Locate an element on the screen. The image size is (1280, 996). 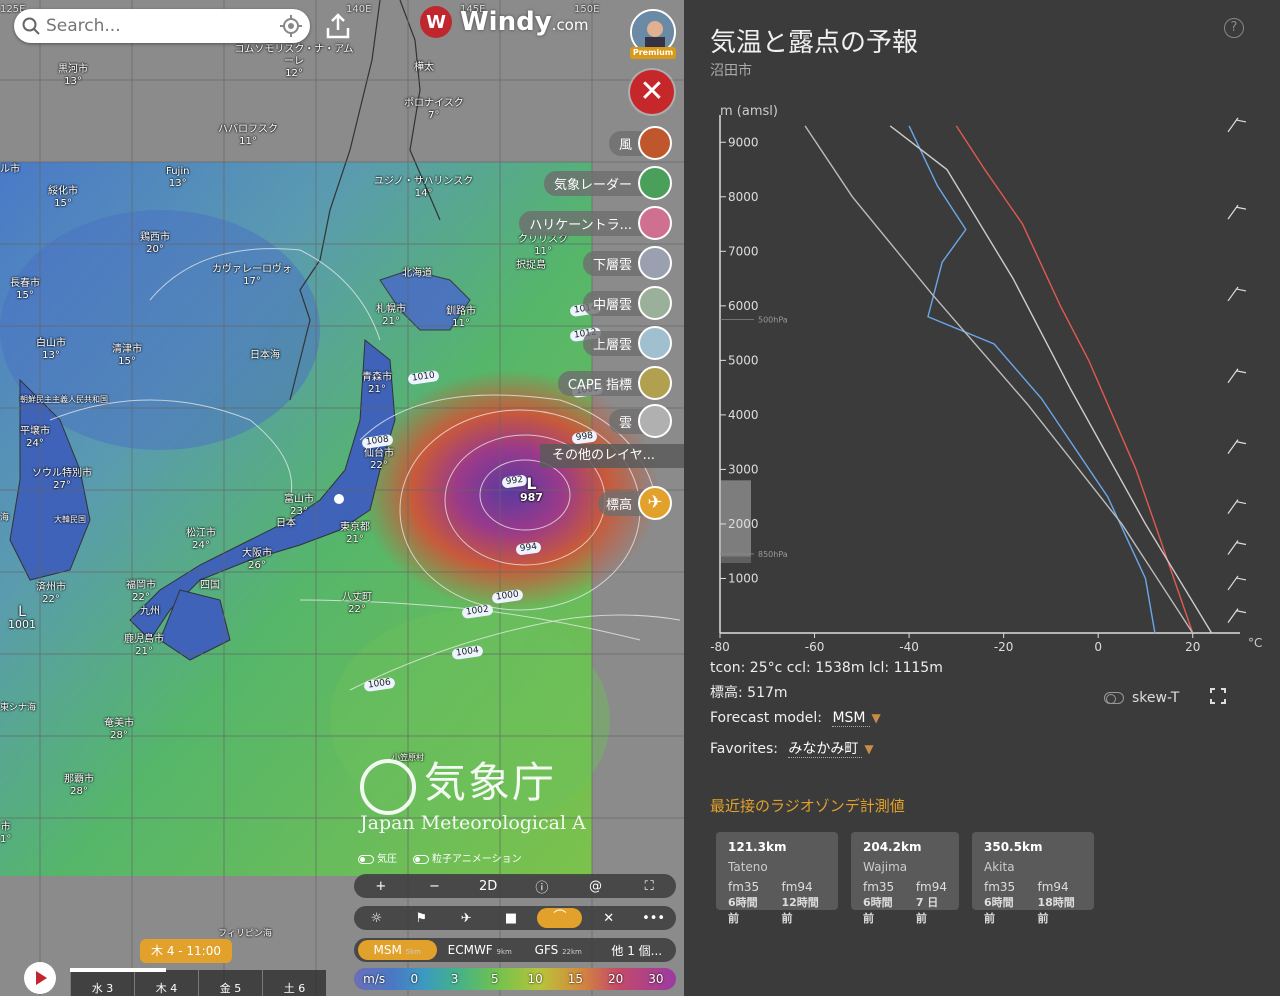
layer-wind: 風 is located at coordinates (640, 143).